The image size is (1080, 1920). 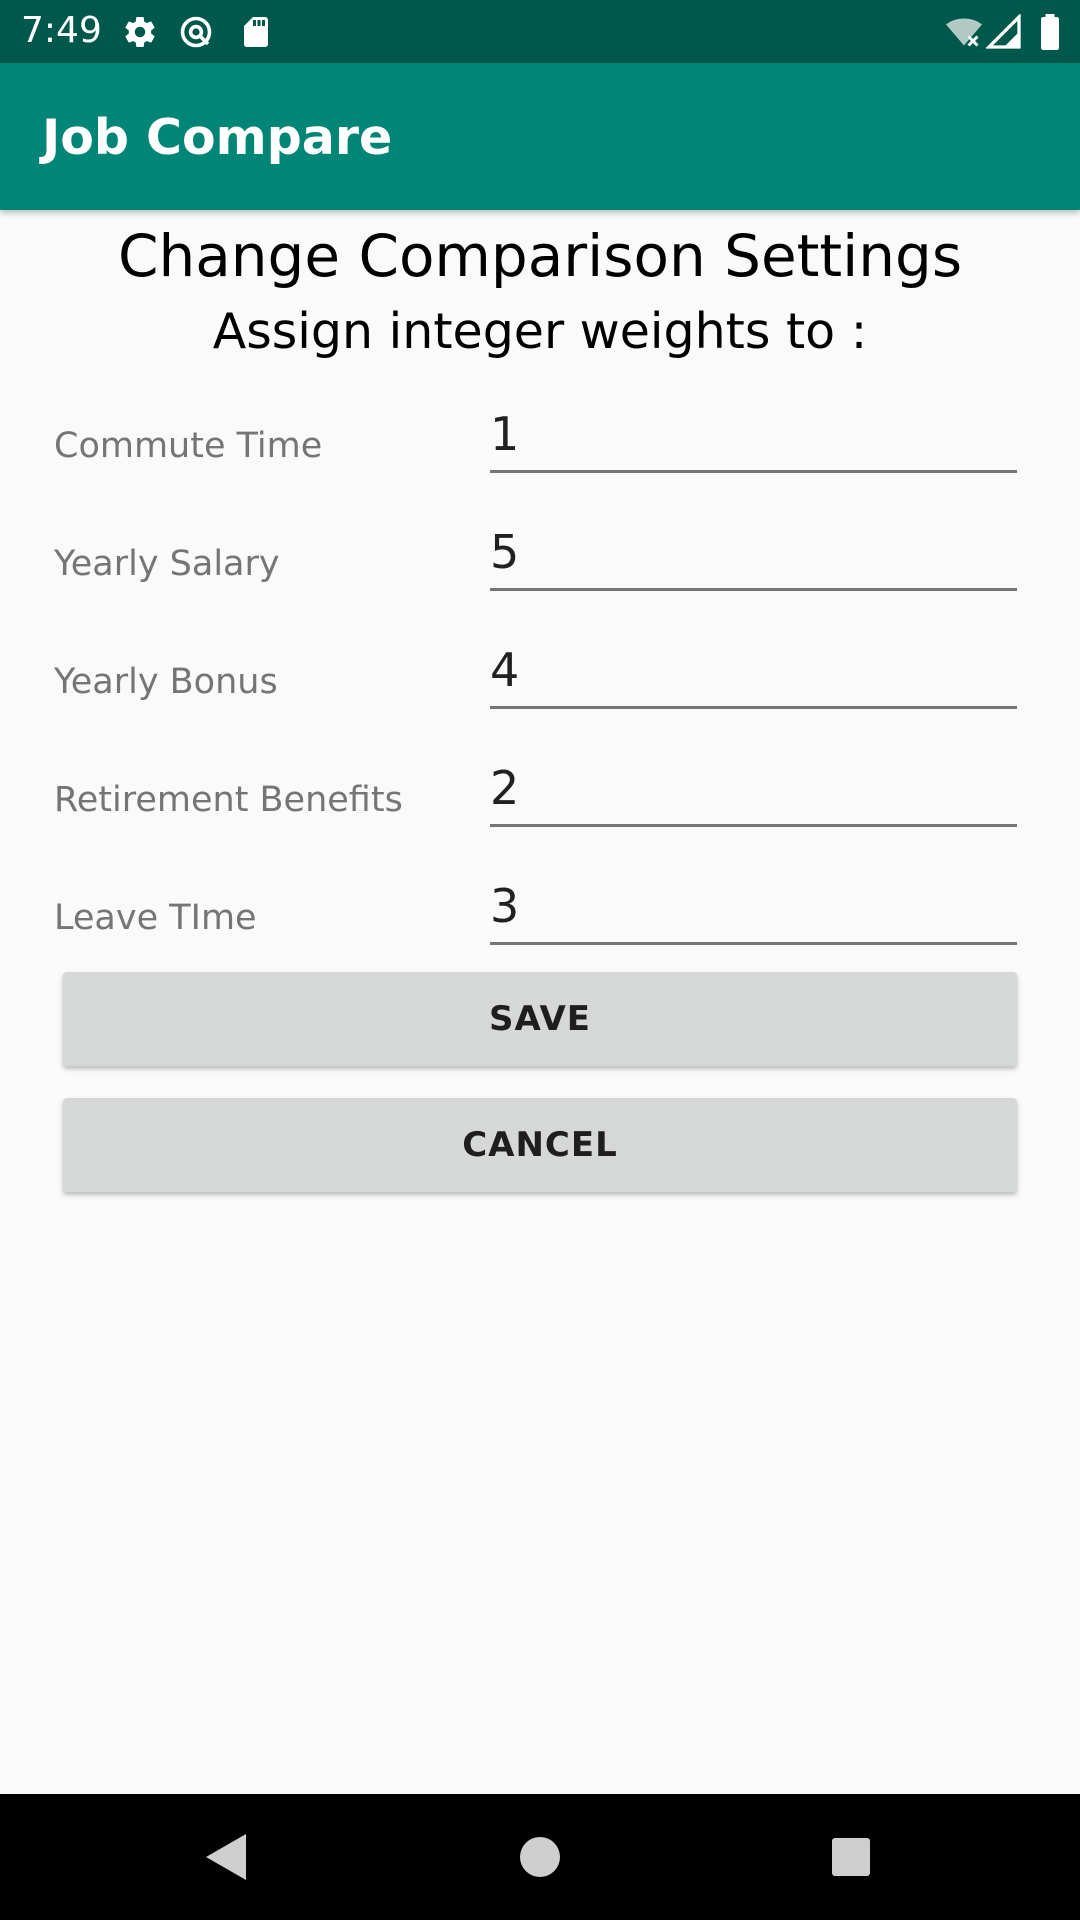 What do you see at coordinates (540, 136) in the screenshot?
I see `app-bar: Job Compare` at bounding box center [540, 136].